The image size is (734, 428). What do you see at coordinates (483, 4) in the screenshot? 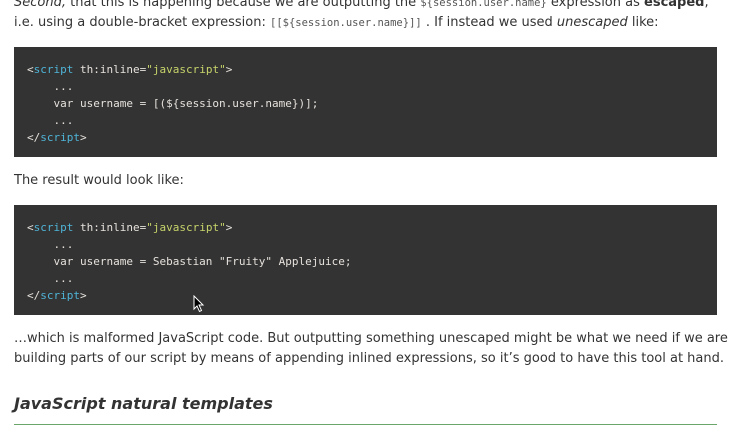
I see `inline-code-escaped-expr: ${session.user.name}` at bounding box center [483, 4].